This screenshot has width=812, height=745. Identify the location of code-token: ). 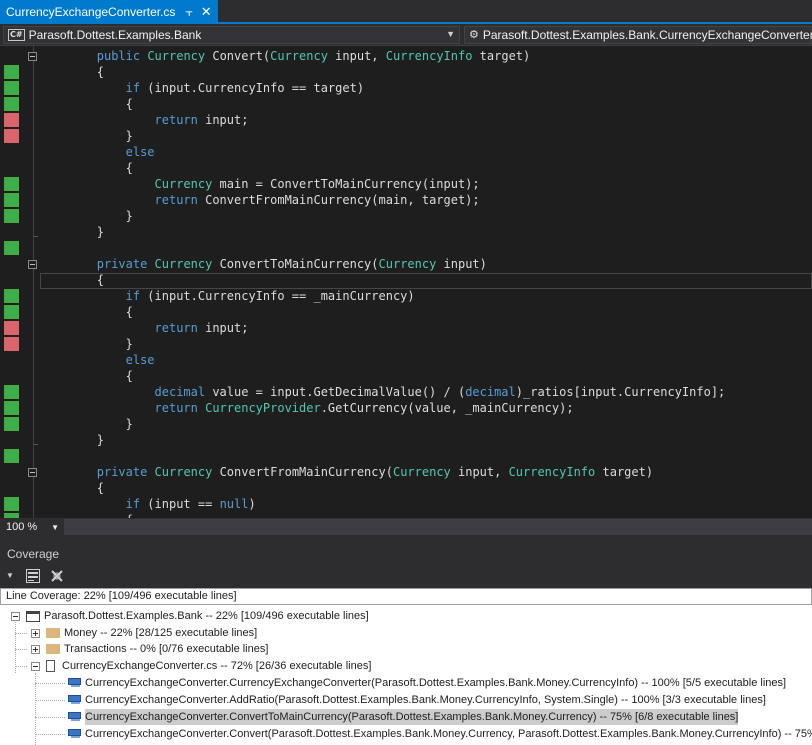
(252, 504).